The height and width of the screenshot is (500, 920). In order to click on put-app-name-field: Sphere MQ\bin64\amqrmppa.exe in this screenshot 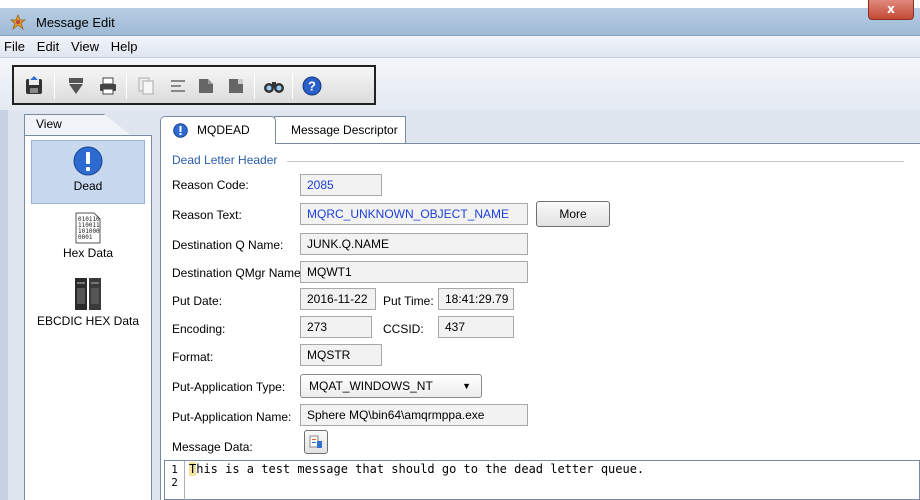, I will do `click(414, 415)`.